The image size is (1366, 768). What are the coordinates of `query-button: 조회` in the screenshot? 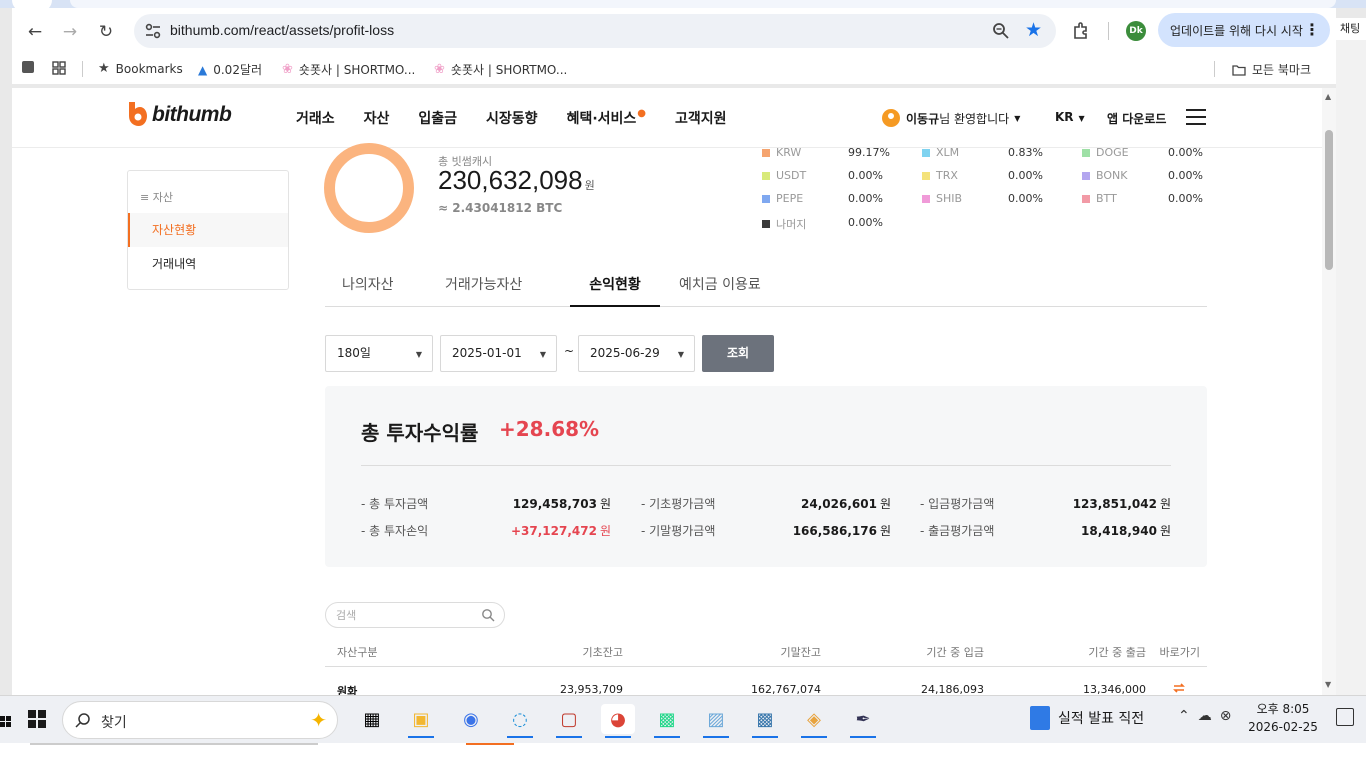 It's located at (738, 353).